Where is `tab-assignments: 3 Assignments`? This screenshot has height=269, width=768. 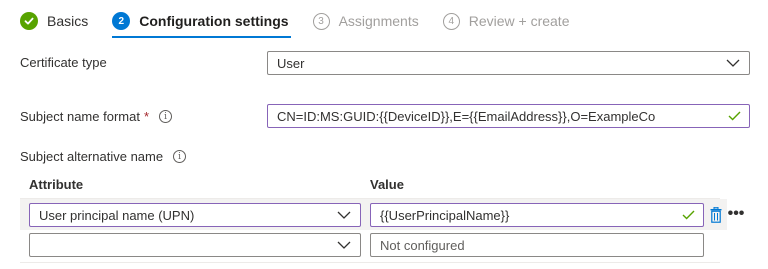 tab-assignments: 3 Assignments is located at coordinates (365, 21).